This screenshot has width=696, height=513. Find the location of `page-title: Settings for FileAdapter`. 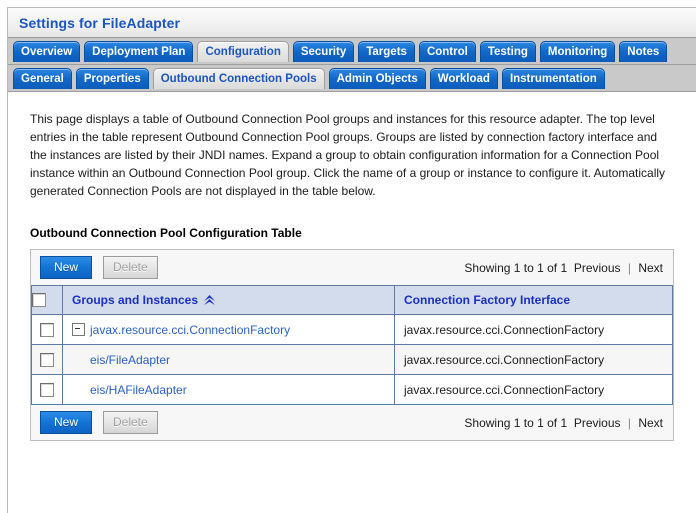

page-title: Settings for FileAdapter is located at coordinates (100, 22).